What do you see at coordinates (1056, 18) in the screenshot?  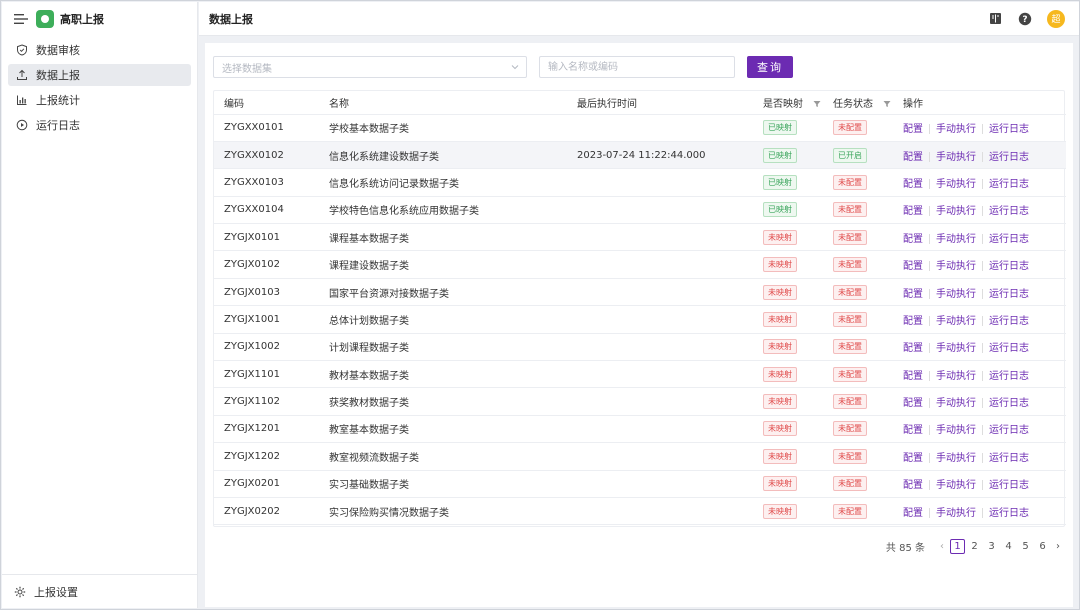 I see `avatar: 超` at bounding box center [1056, 18].